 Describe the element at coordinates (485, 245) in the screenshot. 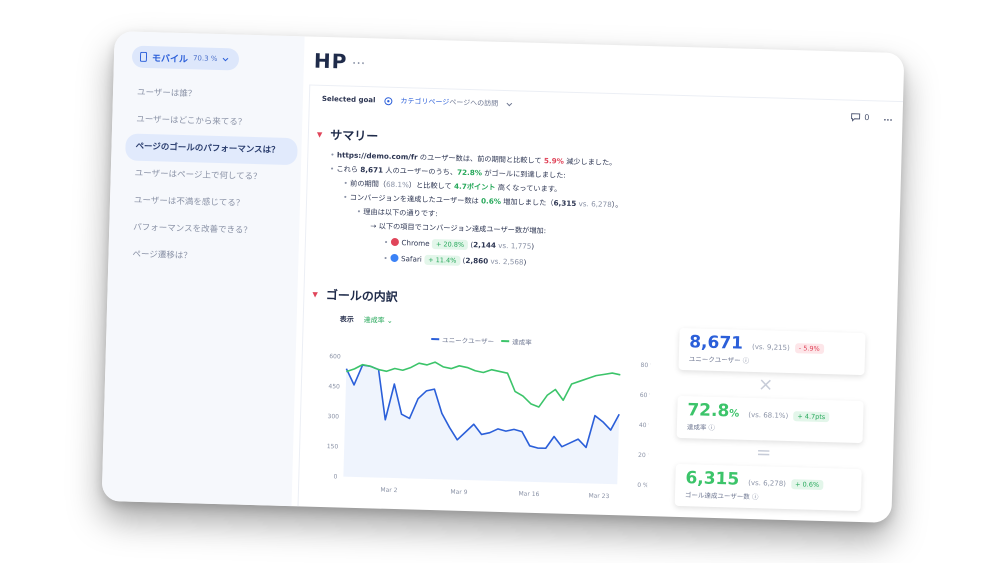

I see `browser-count: 2,144` at that location.